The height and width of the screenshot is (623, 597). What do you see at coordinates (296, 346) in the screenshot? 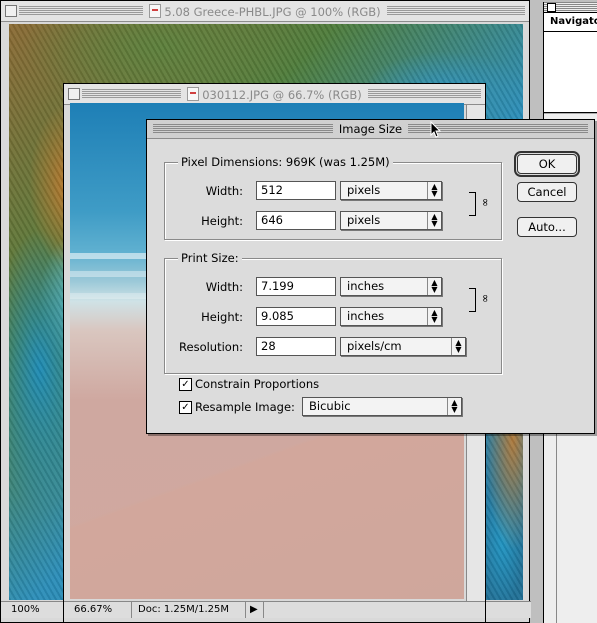
I see `resolution-input: 28` at bounding box center [296, 346].